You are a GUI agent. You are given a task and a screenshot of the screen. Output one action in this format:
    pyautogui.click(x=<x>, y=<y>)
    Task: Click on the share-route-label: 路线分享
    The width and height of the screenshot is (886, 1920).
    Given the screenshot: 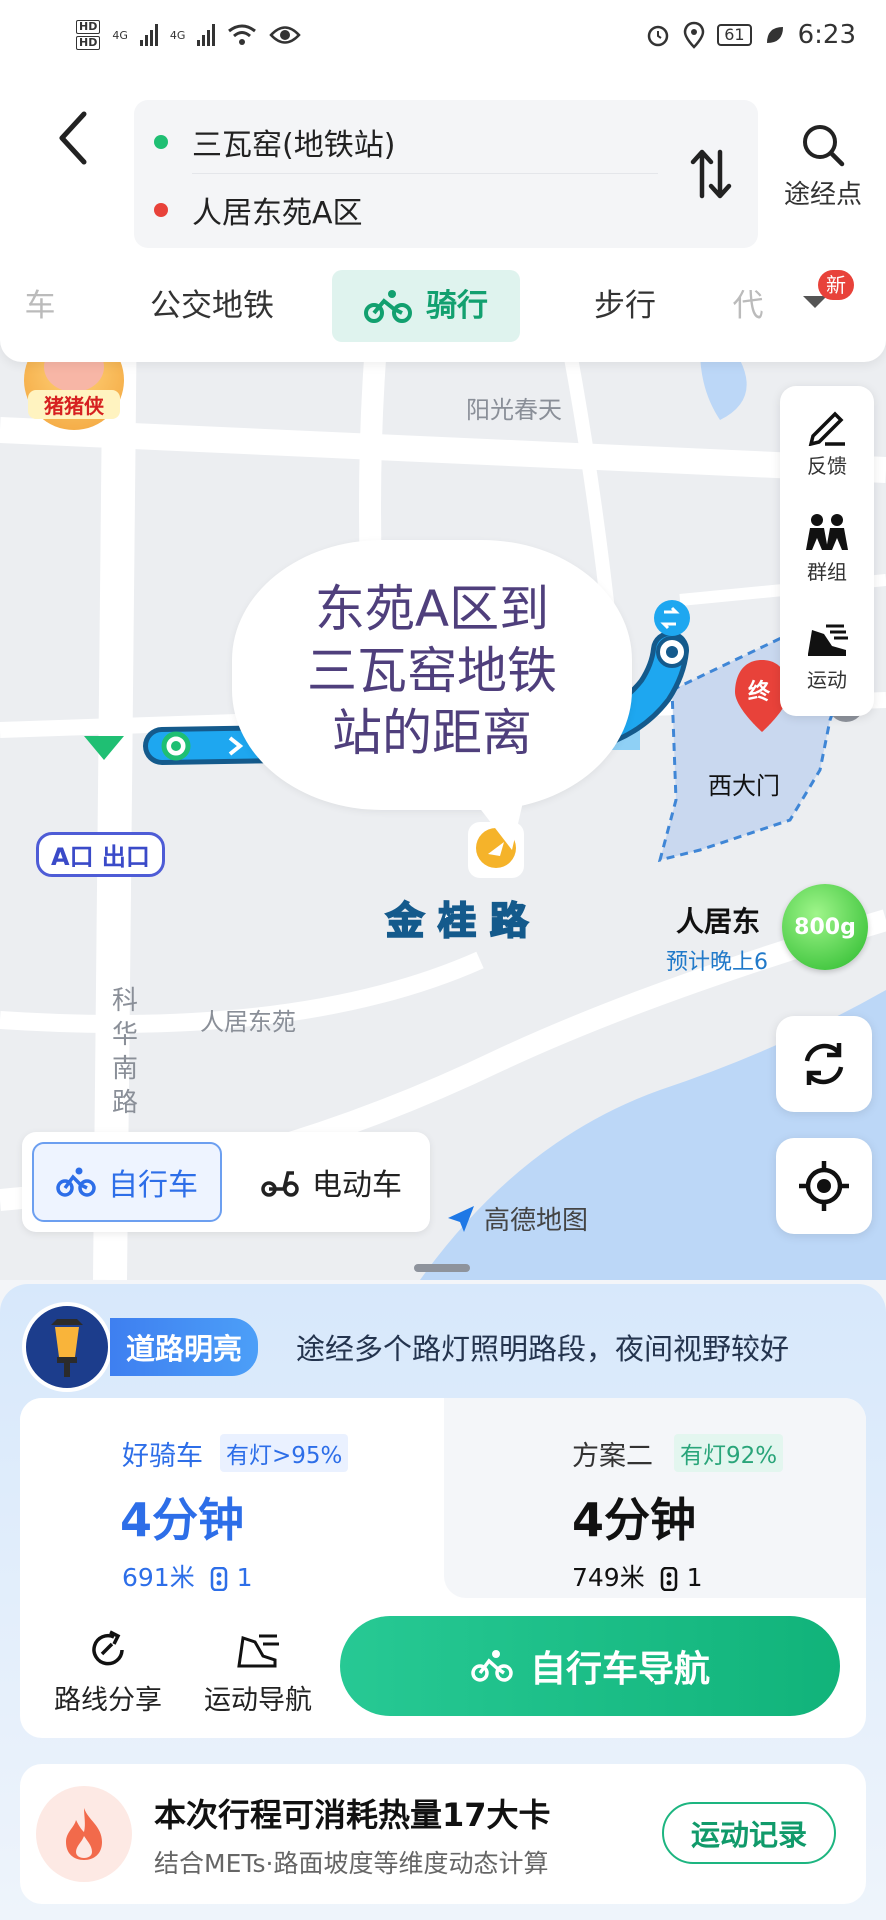 What is the action you would take?
    pyautogui.click(x=108, y=1700)
    